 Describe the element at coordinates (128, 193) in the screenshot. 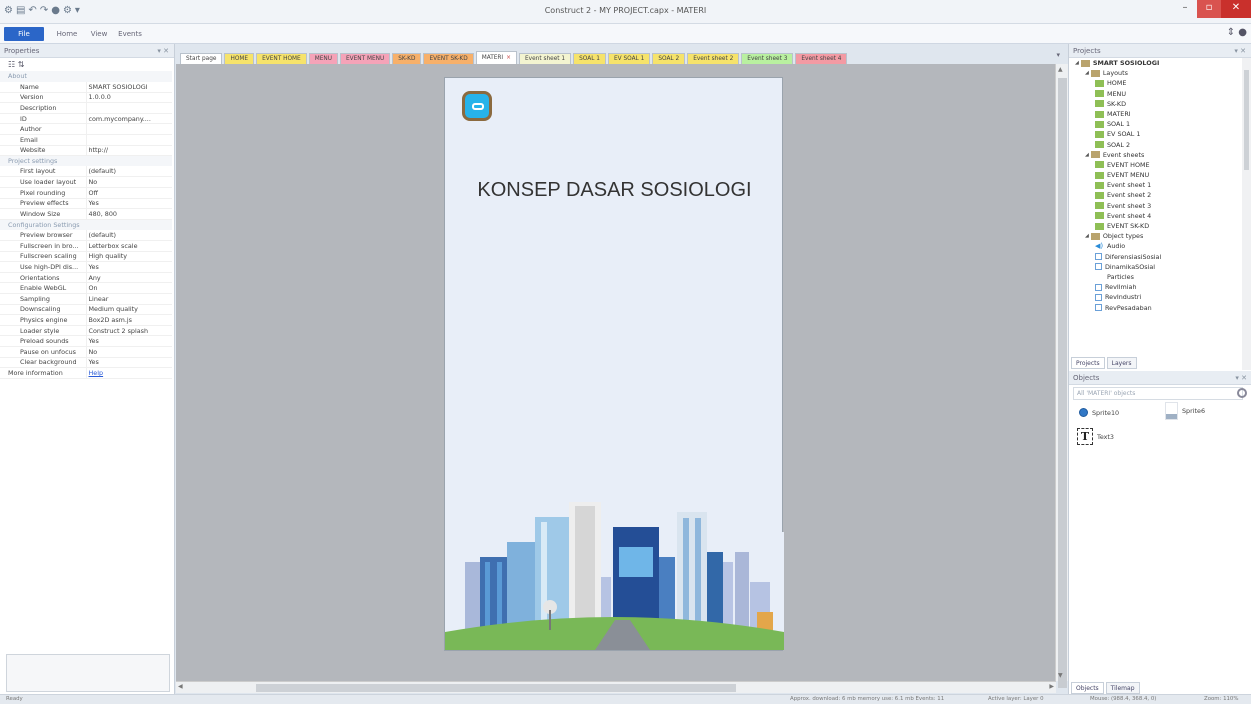

I see `property-value: Off` at that location.